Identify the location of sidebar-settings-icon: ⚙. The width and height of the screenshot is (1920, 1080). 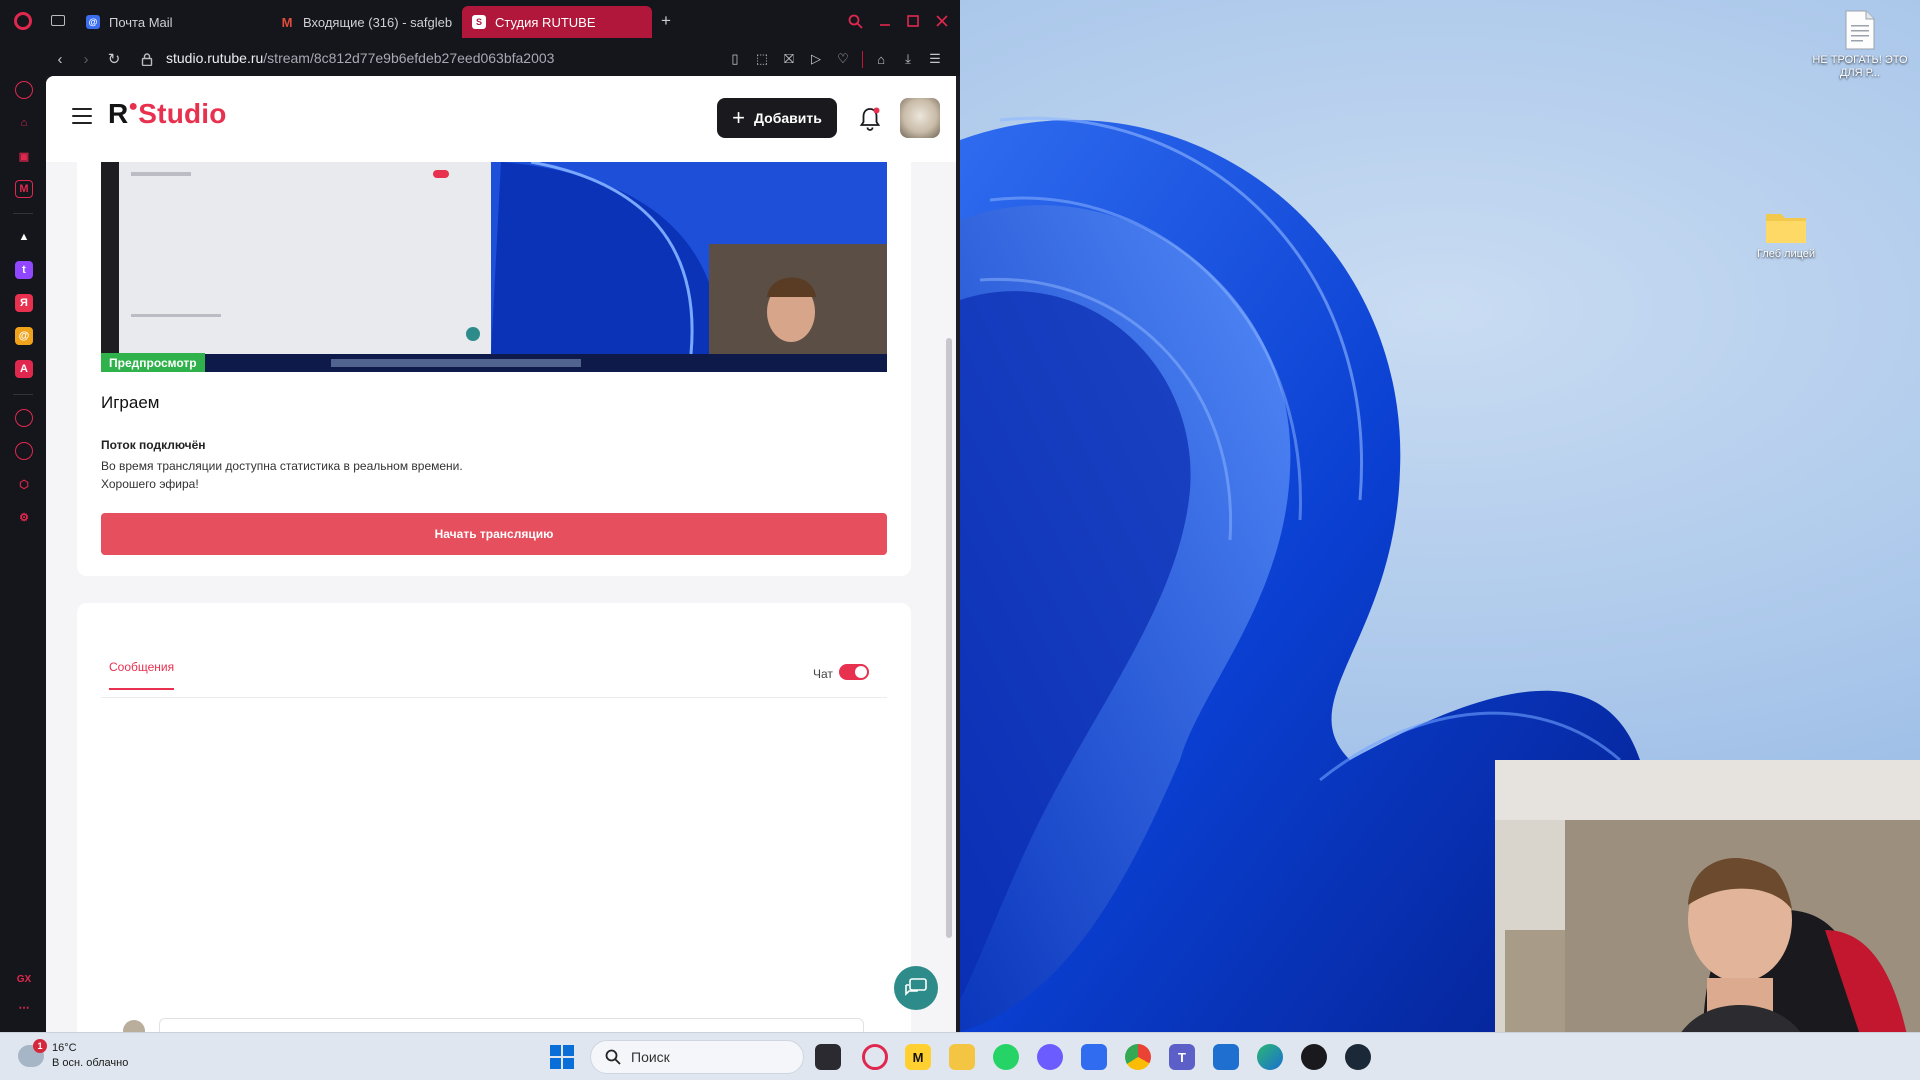
(24, 517).